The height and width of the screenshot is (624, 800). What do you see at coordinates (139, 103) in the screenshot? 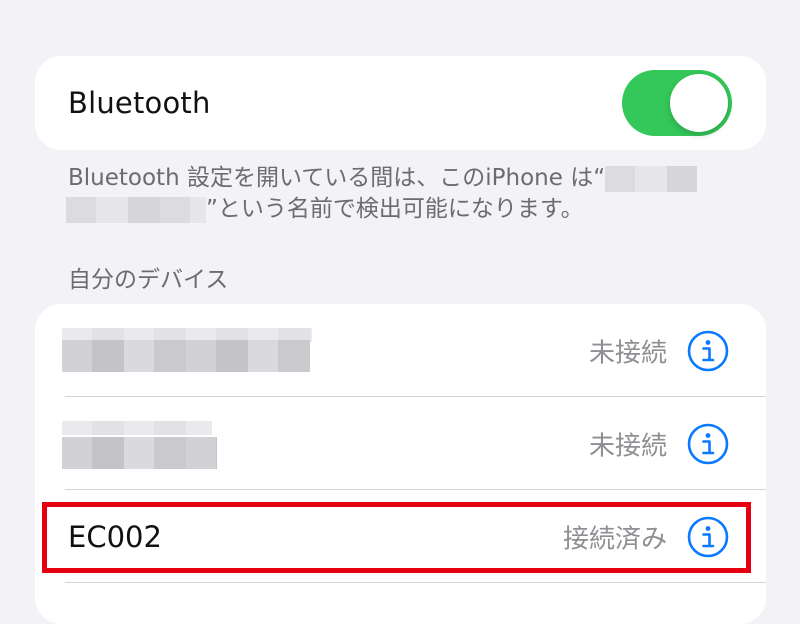
I see `bluetooth-label: Bluetooth` at bounding box center [139, 103].